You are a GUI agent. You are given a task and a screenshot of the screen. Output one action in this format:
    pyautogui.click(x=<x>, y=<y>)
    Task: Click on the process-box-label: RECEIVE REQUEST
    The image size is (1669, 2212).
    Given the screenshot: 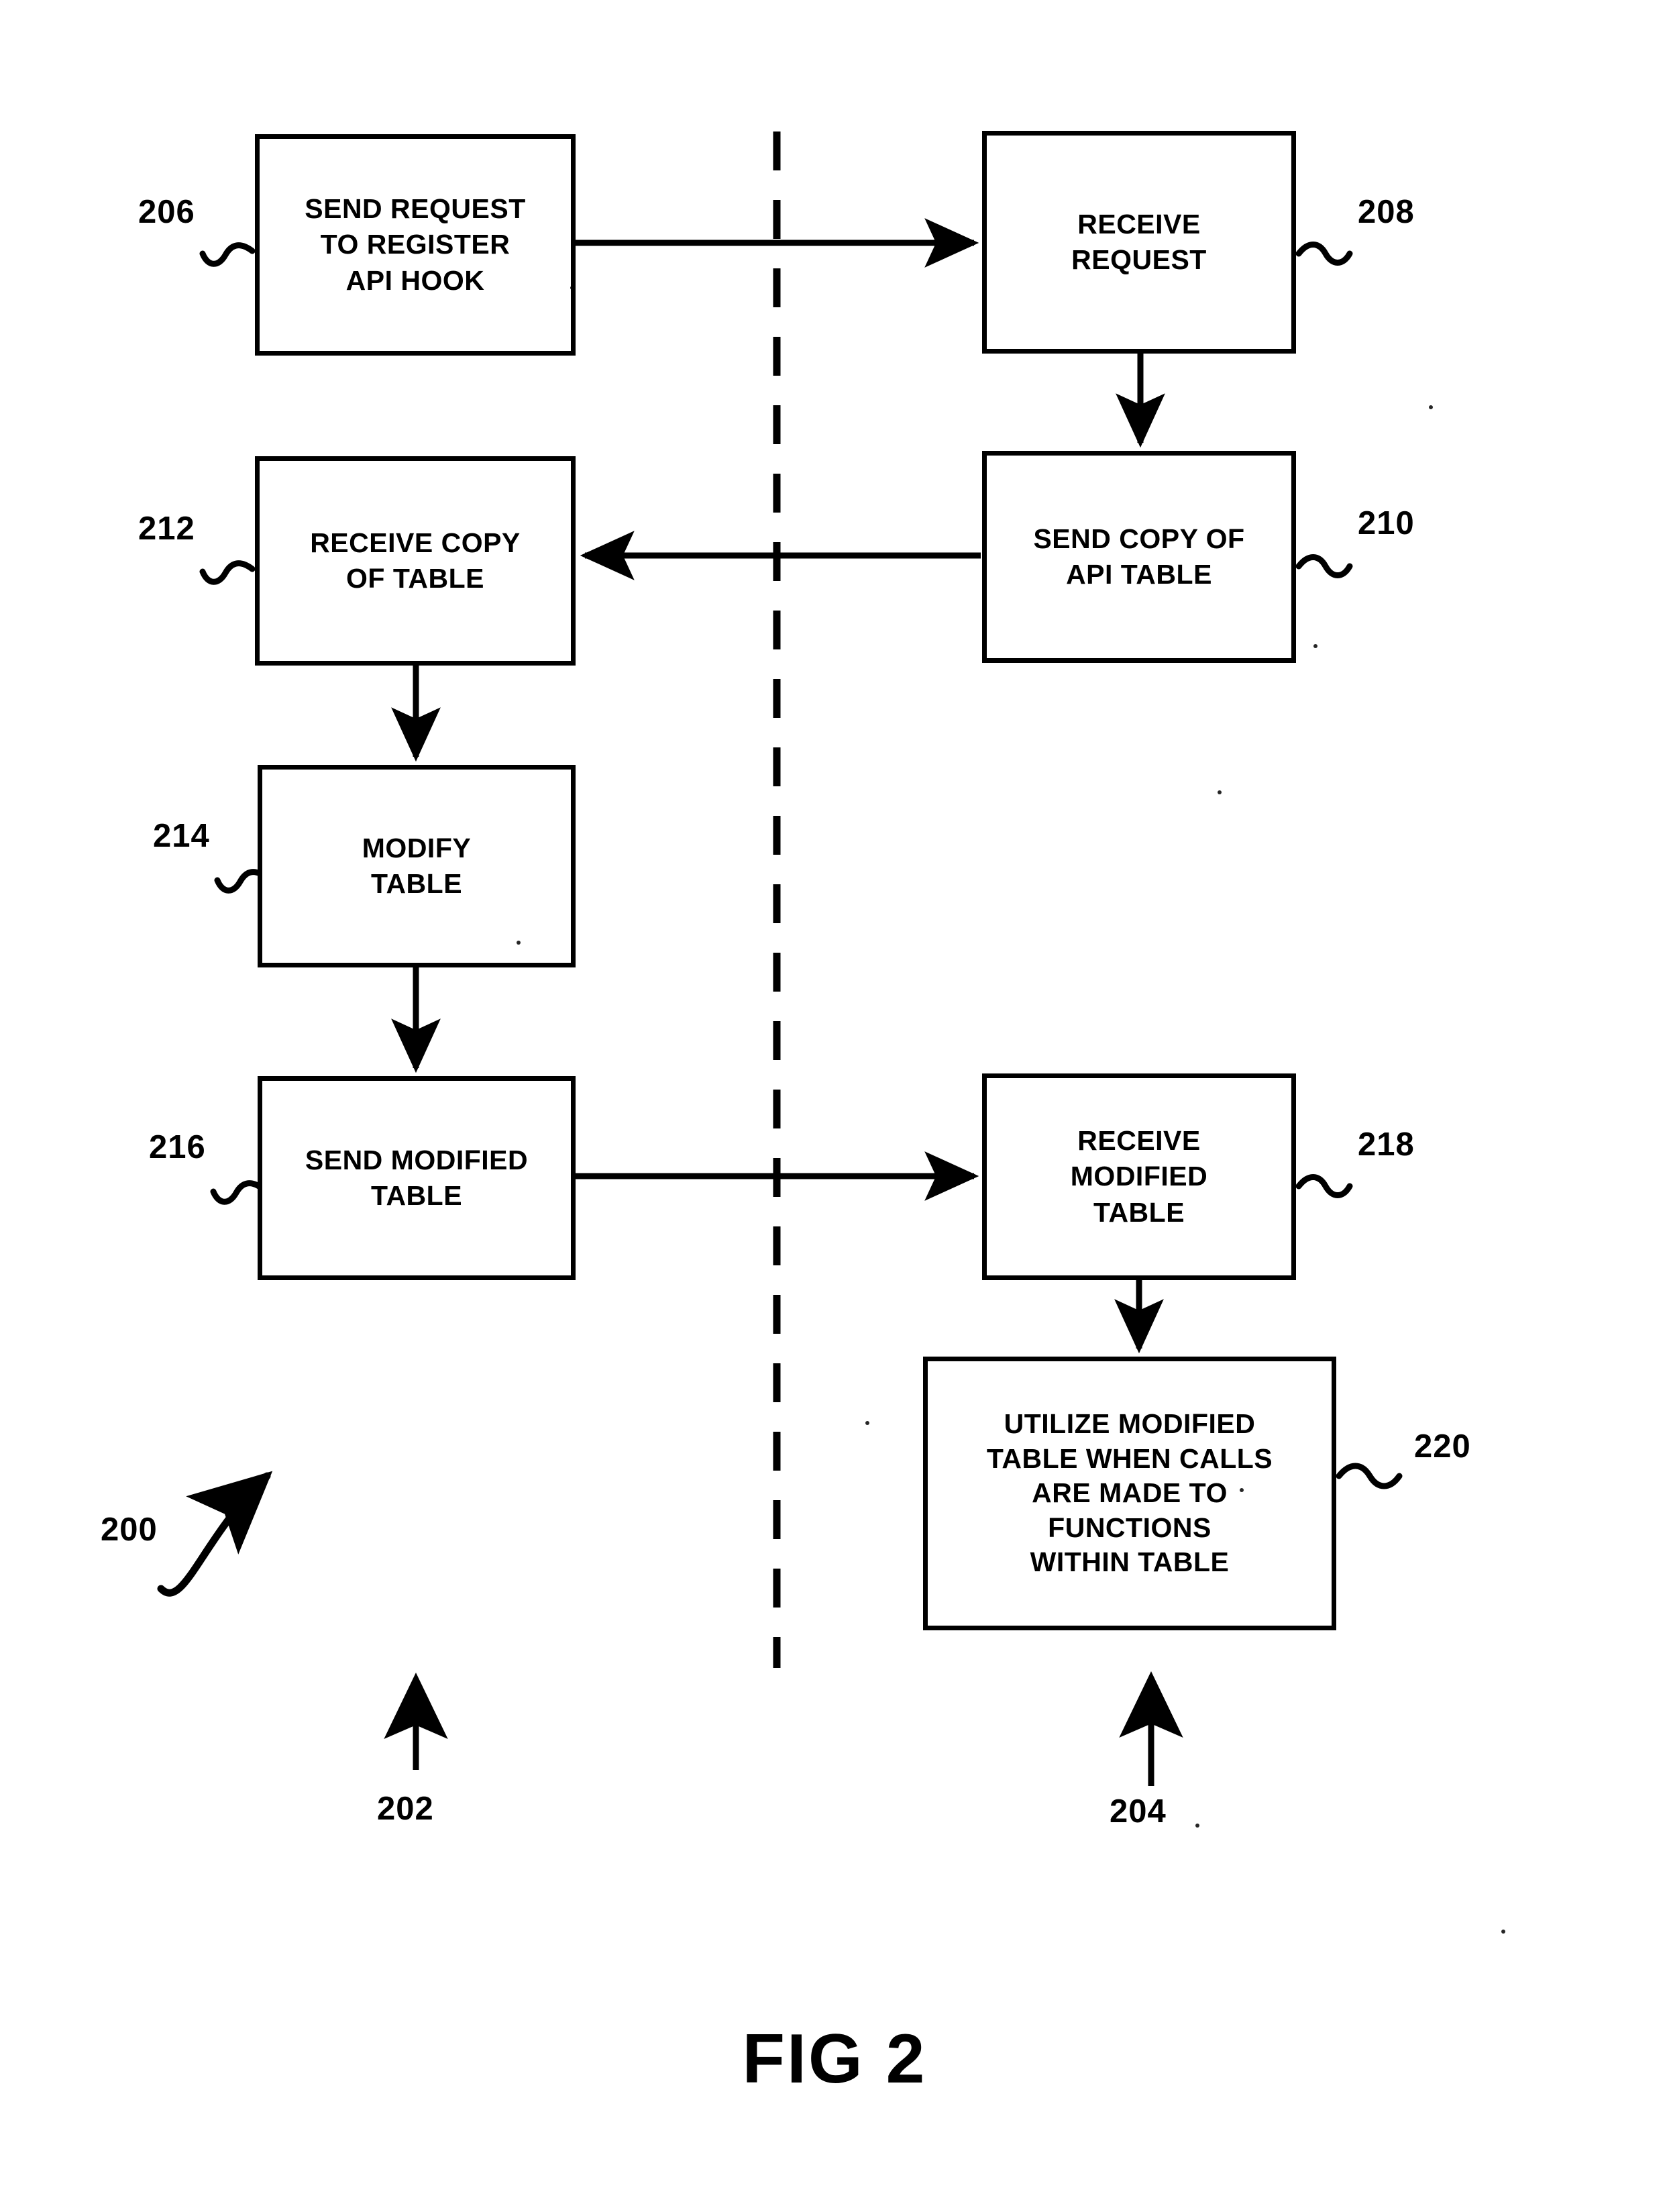 What is the action you would take?
    pyautogui.click(x=1139, y=241)
    